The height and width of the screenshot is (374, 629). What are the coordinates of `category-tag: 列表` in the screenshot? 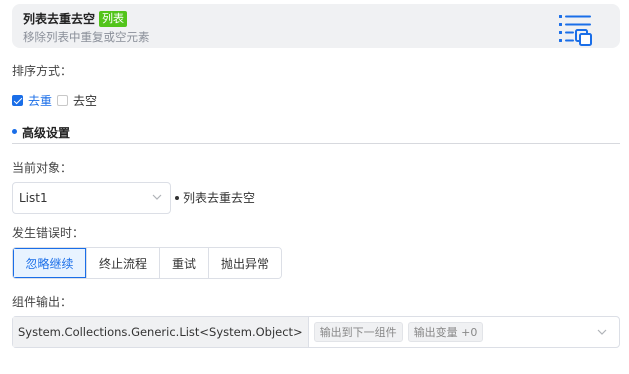 It's located at (113, 18).